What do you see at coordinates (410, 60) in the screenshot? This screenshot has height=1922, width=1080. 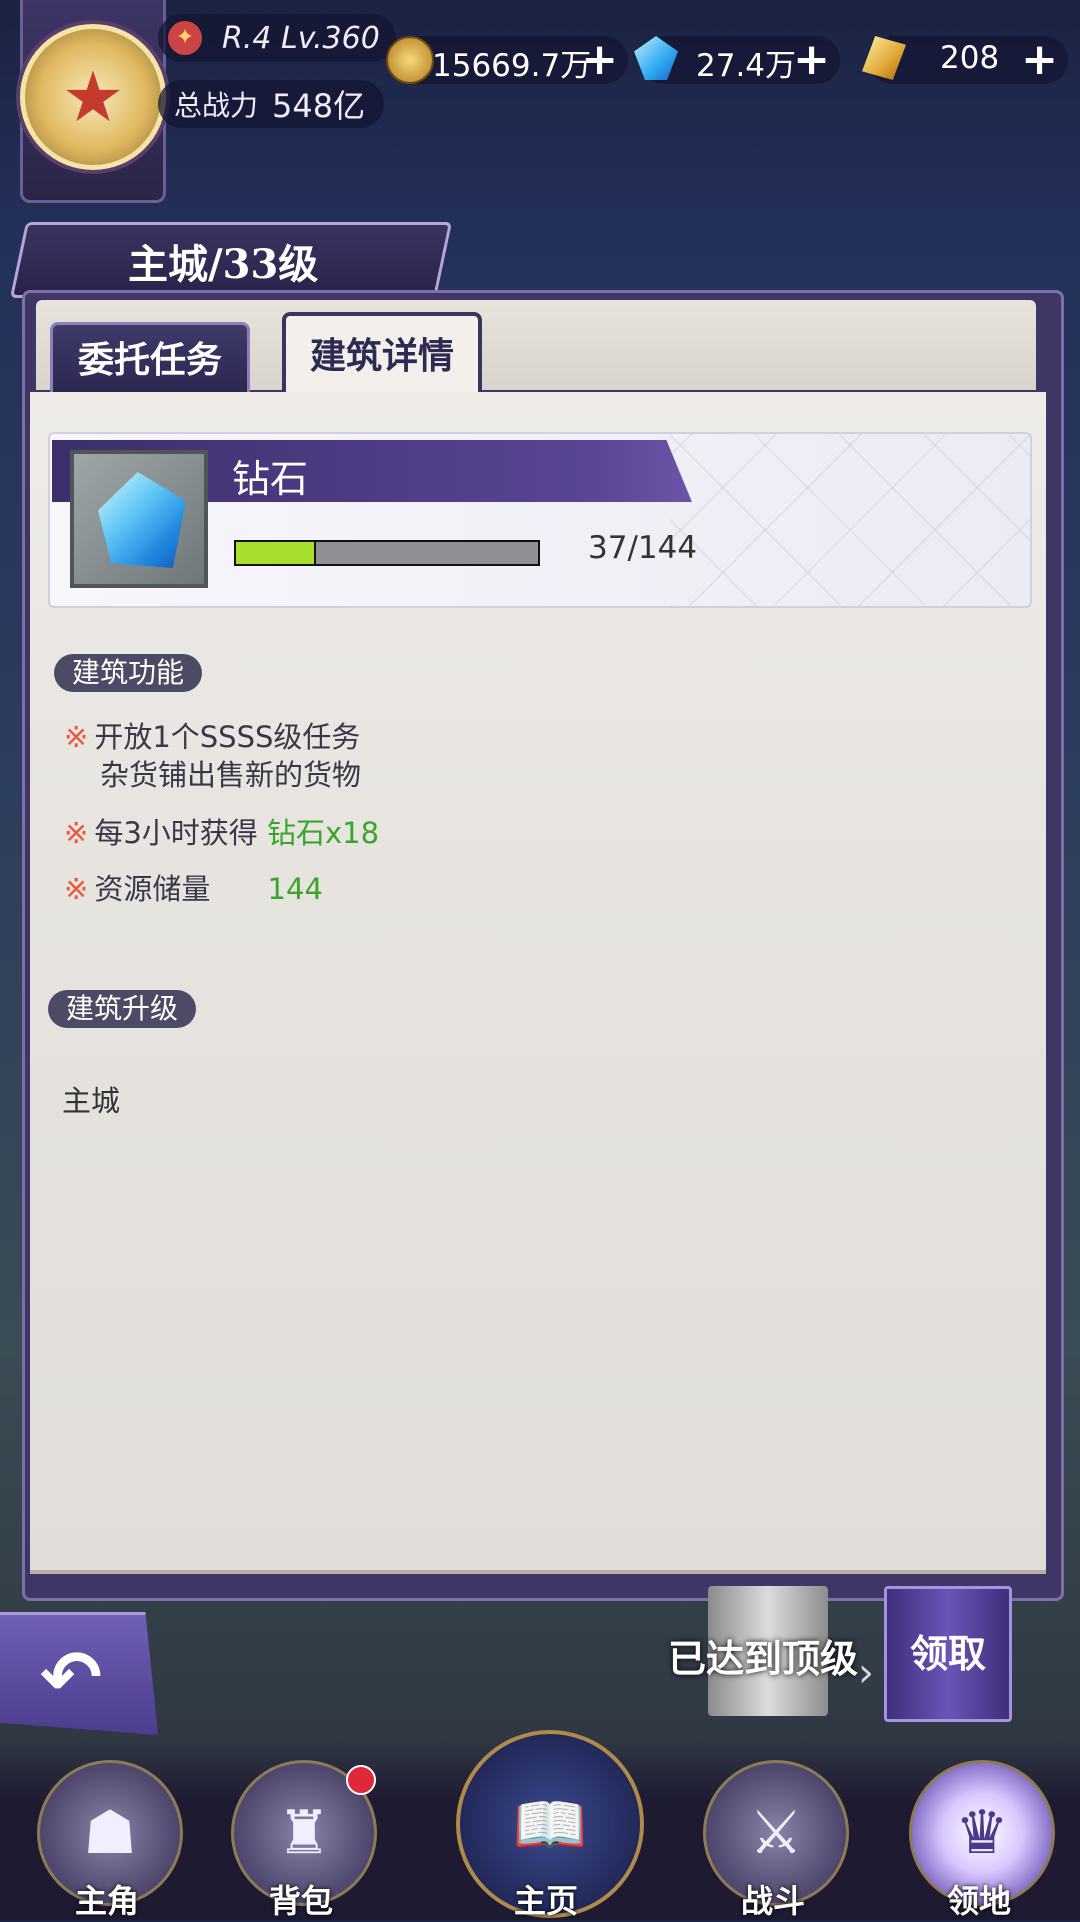 I see `coin-icon` at bounding box center [410, 60].